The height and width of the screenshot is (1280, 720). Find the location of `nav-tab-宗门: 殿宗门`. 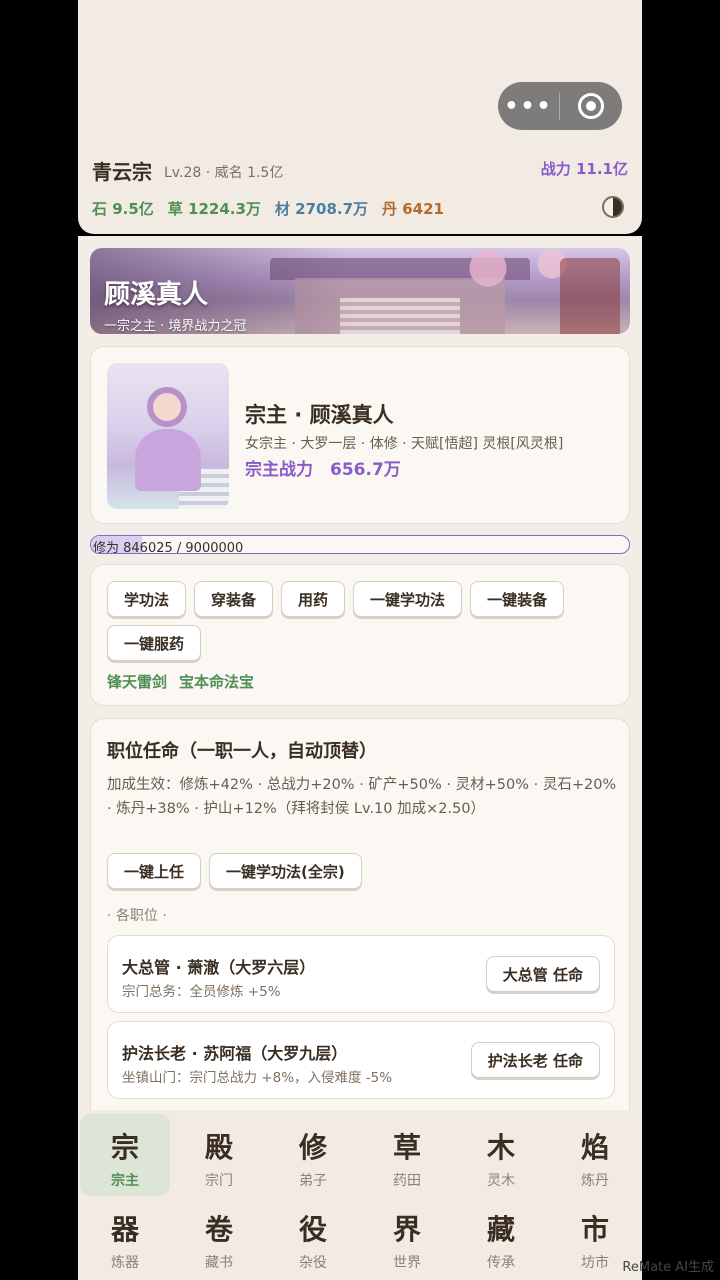

nav-tab-宗门: 殿宗门 is located at coordinates (219, 1155).